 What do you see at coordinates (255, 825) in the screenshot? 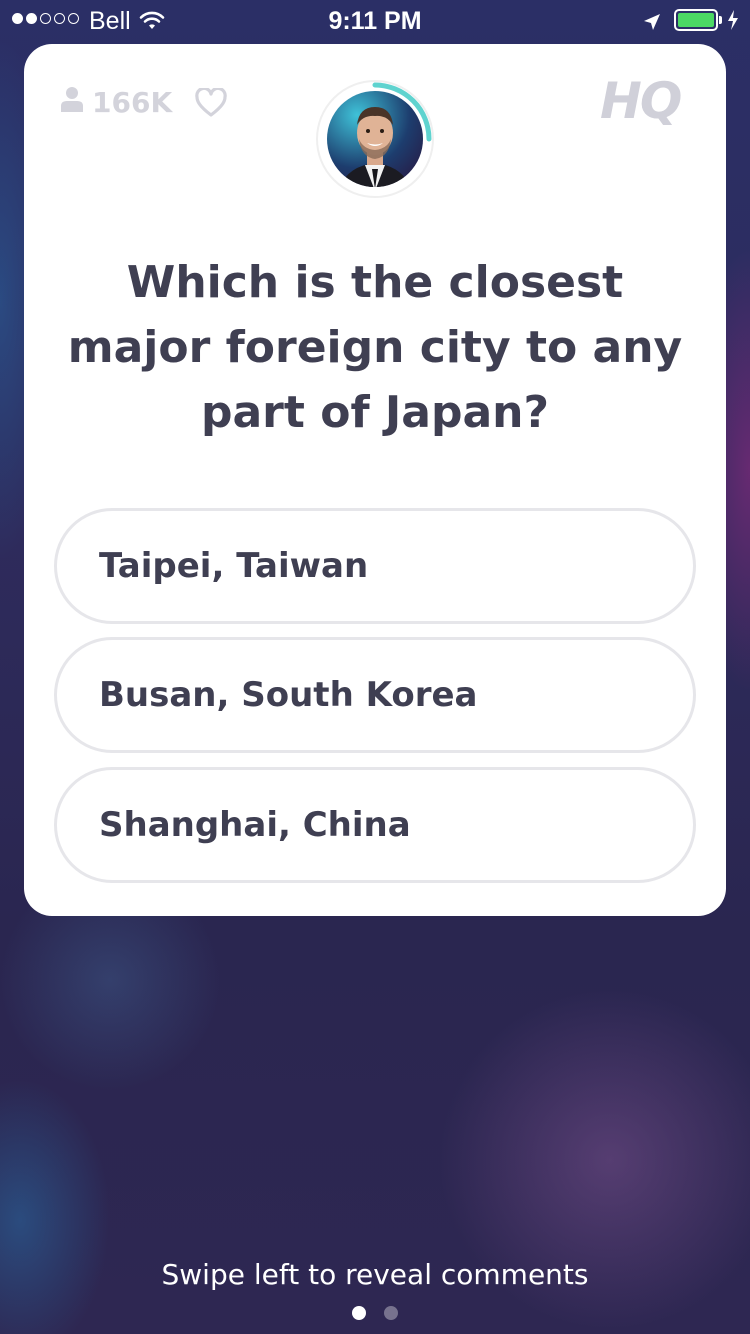
I see `answer-label: Shanghai, China` at bounding box center [255, 825].